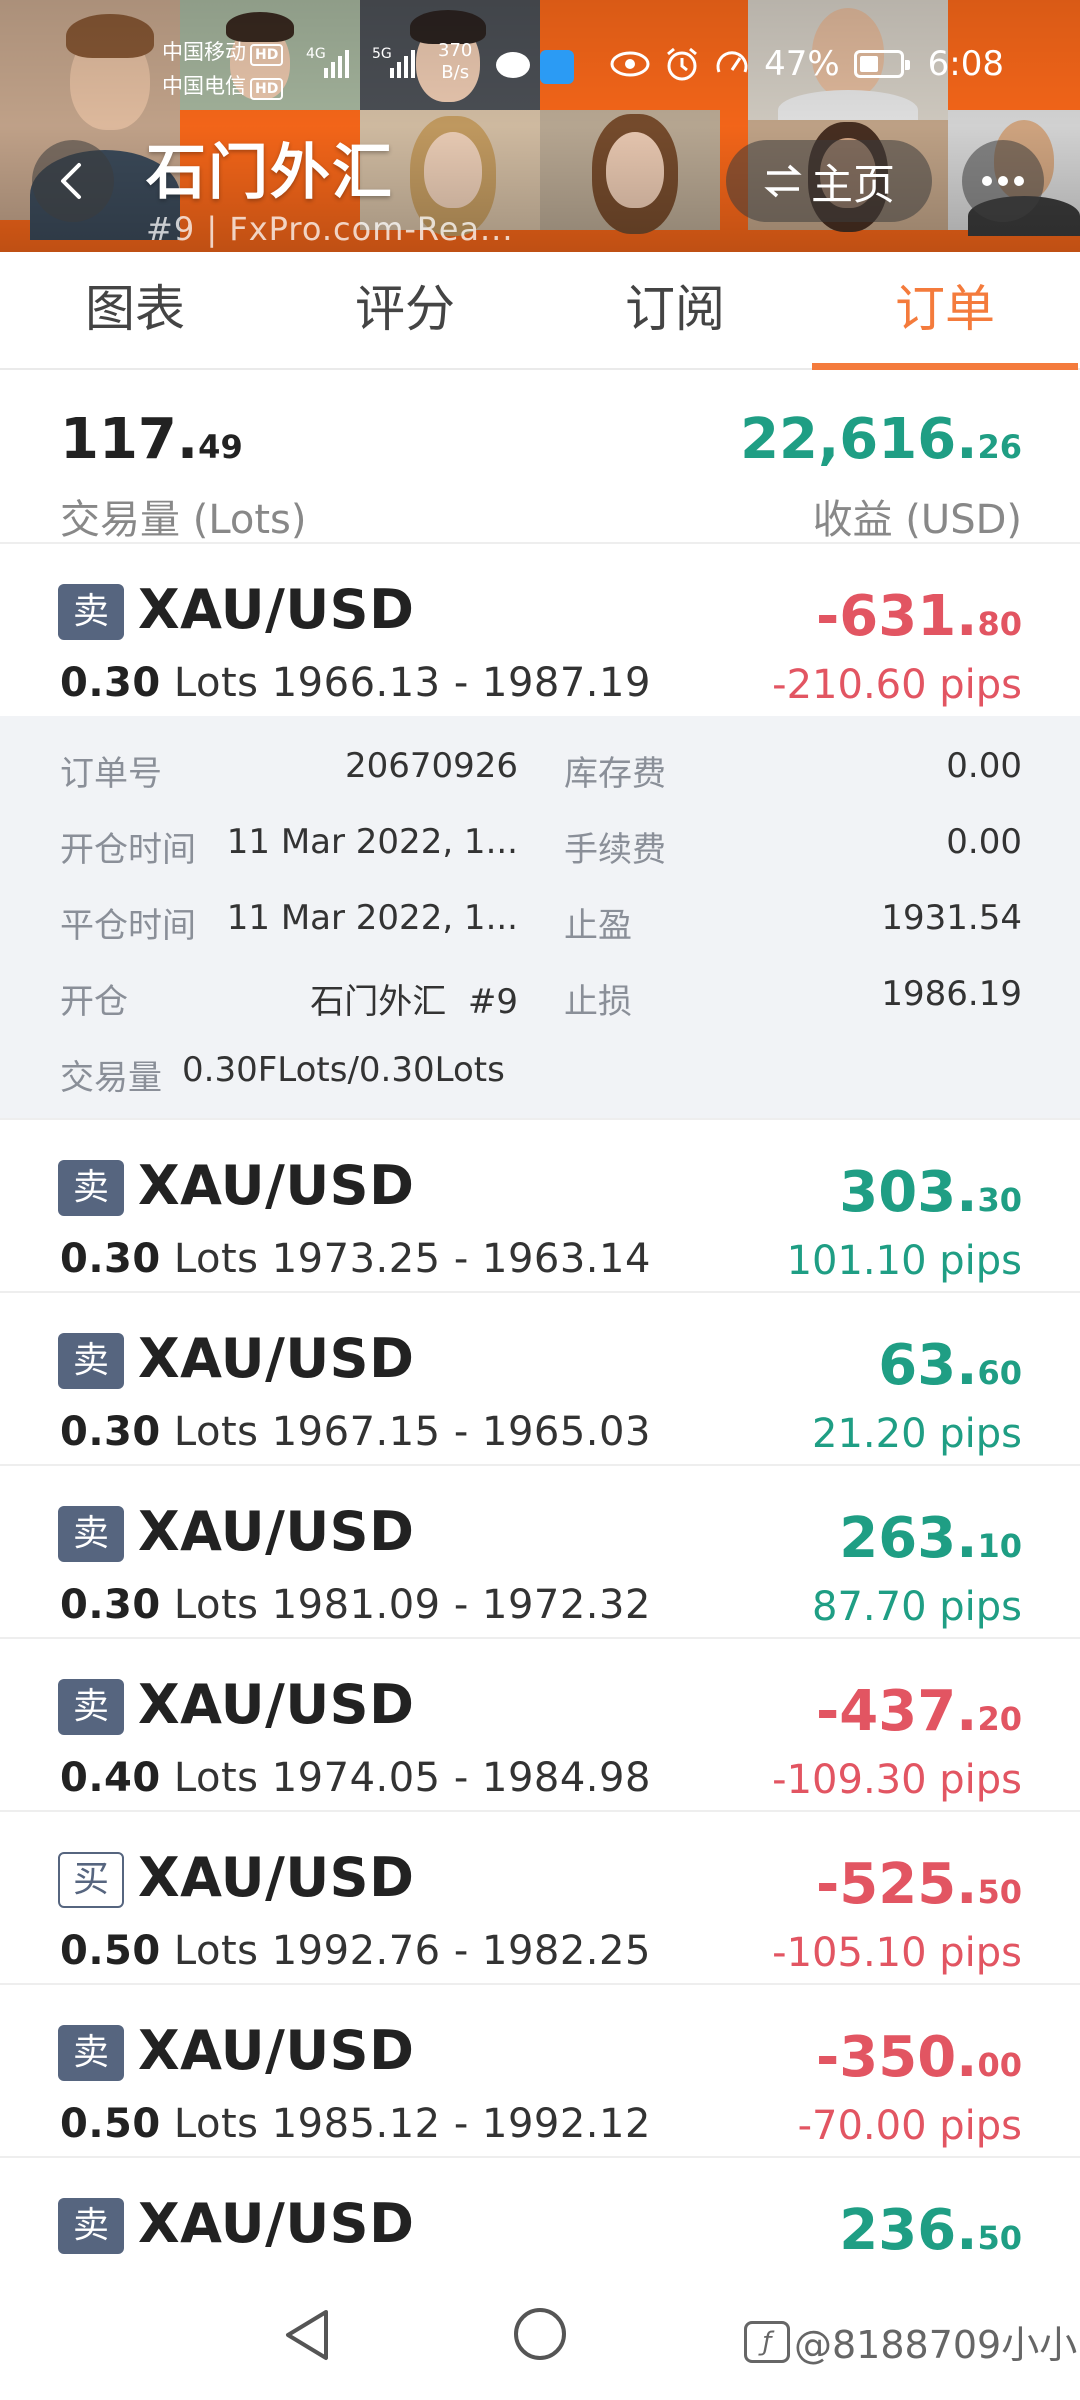 The image size is (1080, 2400). Describe the element at coordinates (897, 1780) in the screenshot. I see `order-pips: -109.30 pips` at that location.